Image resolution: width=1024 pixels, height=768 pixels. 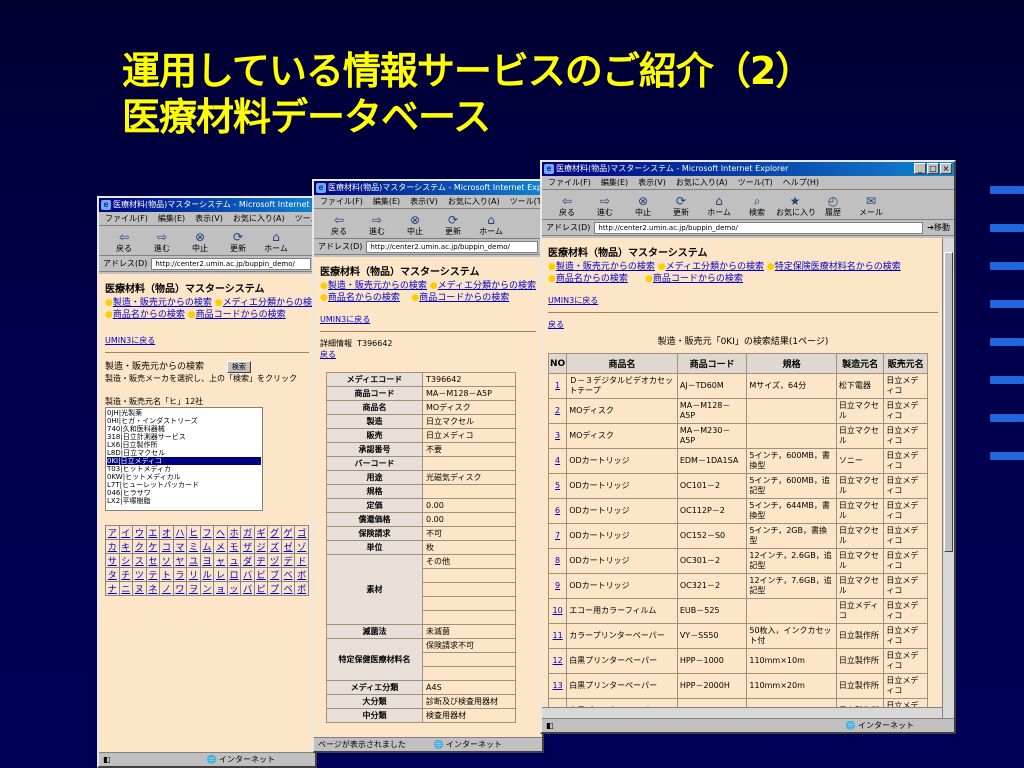 What do you see at coordinates (166, 560) in the screenshot?
I see `kana-link: ソ` at bounding box center [166, 560].